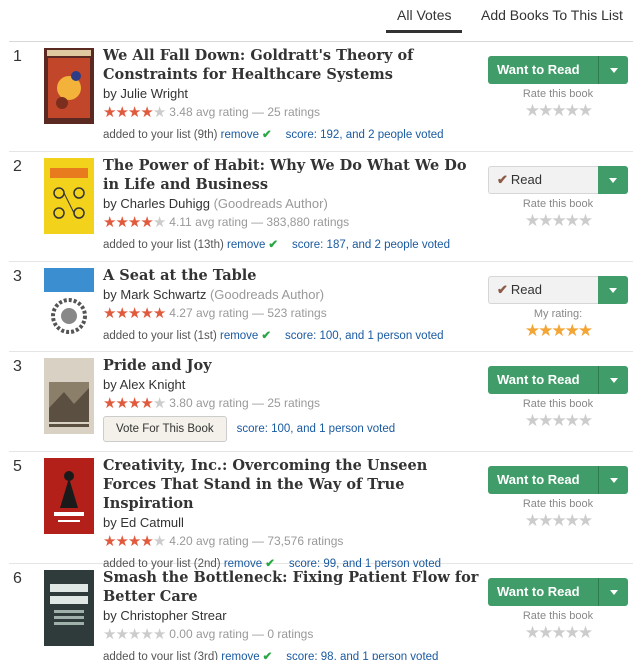 This screenshot has width=639, height=660. What do you see at coordinates (110, 203) in the screenshot?
I see `by-label: by` at bounding box center [110, 203].